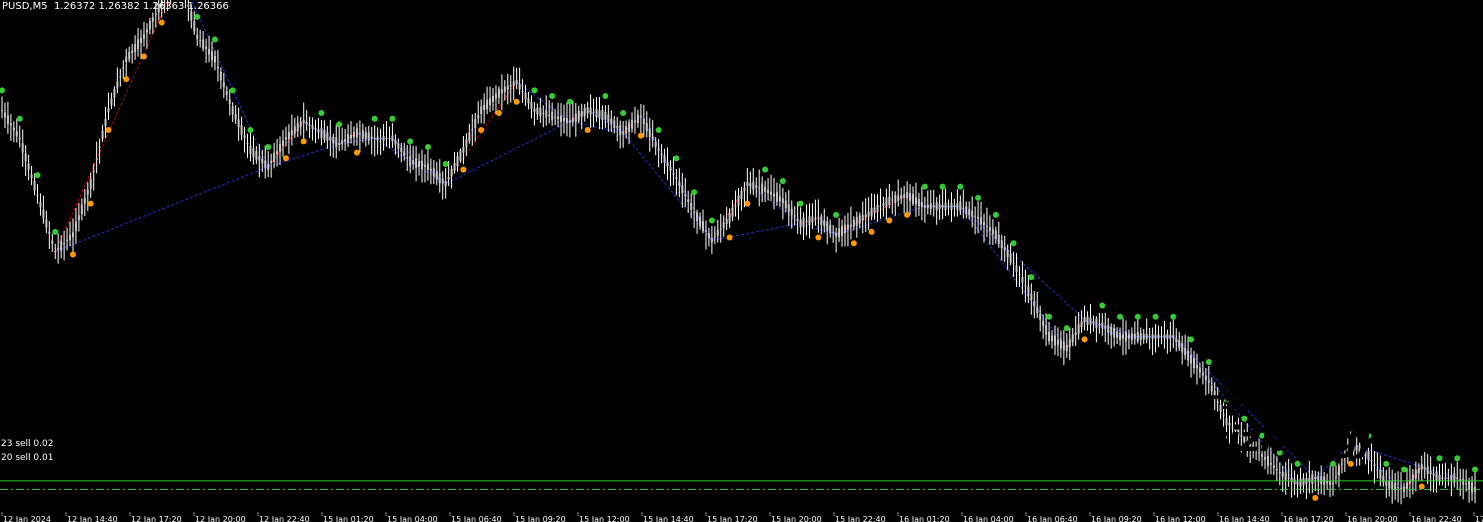  What do you see at coordinates (25, 6) in the screenshot?
I see `symbol-timeframe: PUSD,M5` at bounding box center [25, 6].